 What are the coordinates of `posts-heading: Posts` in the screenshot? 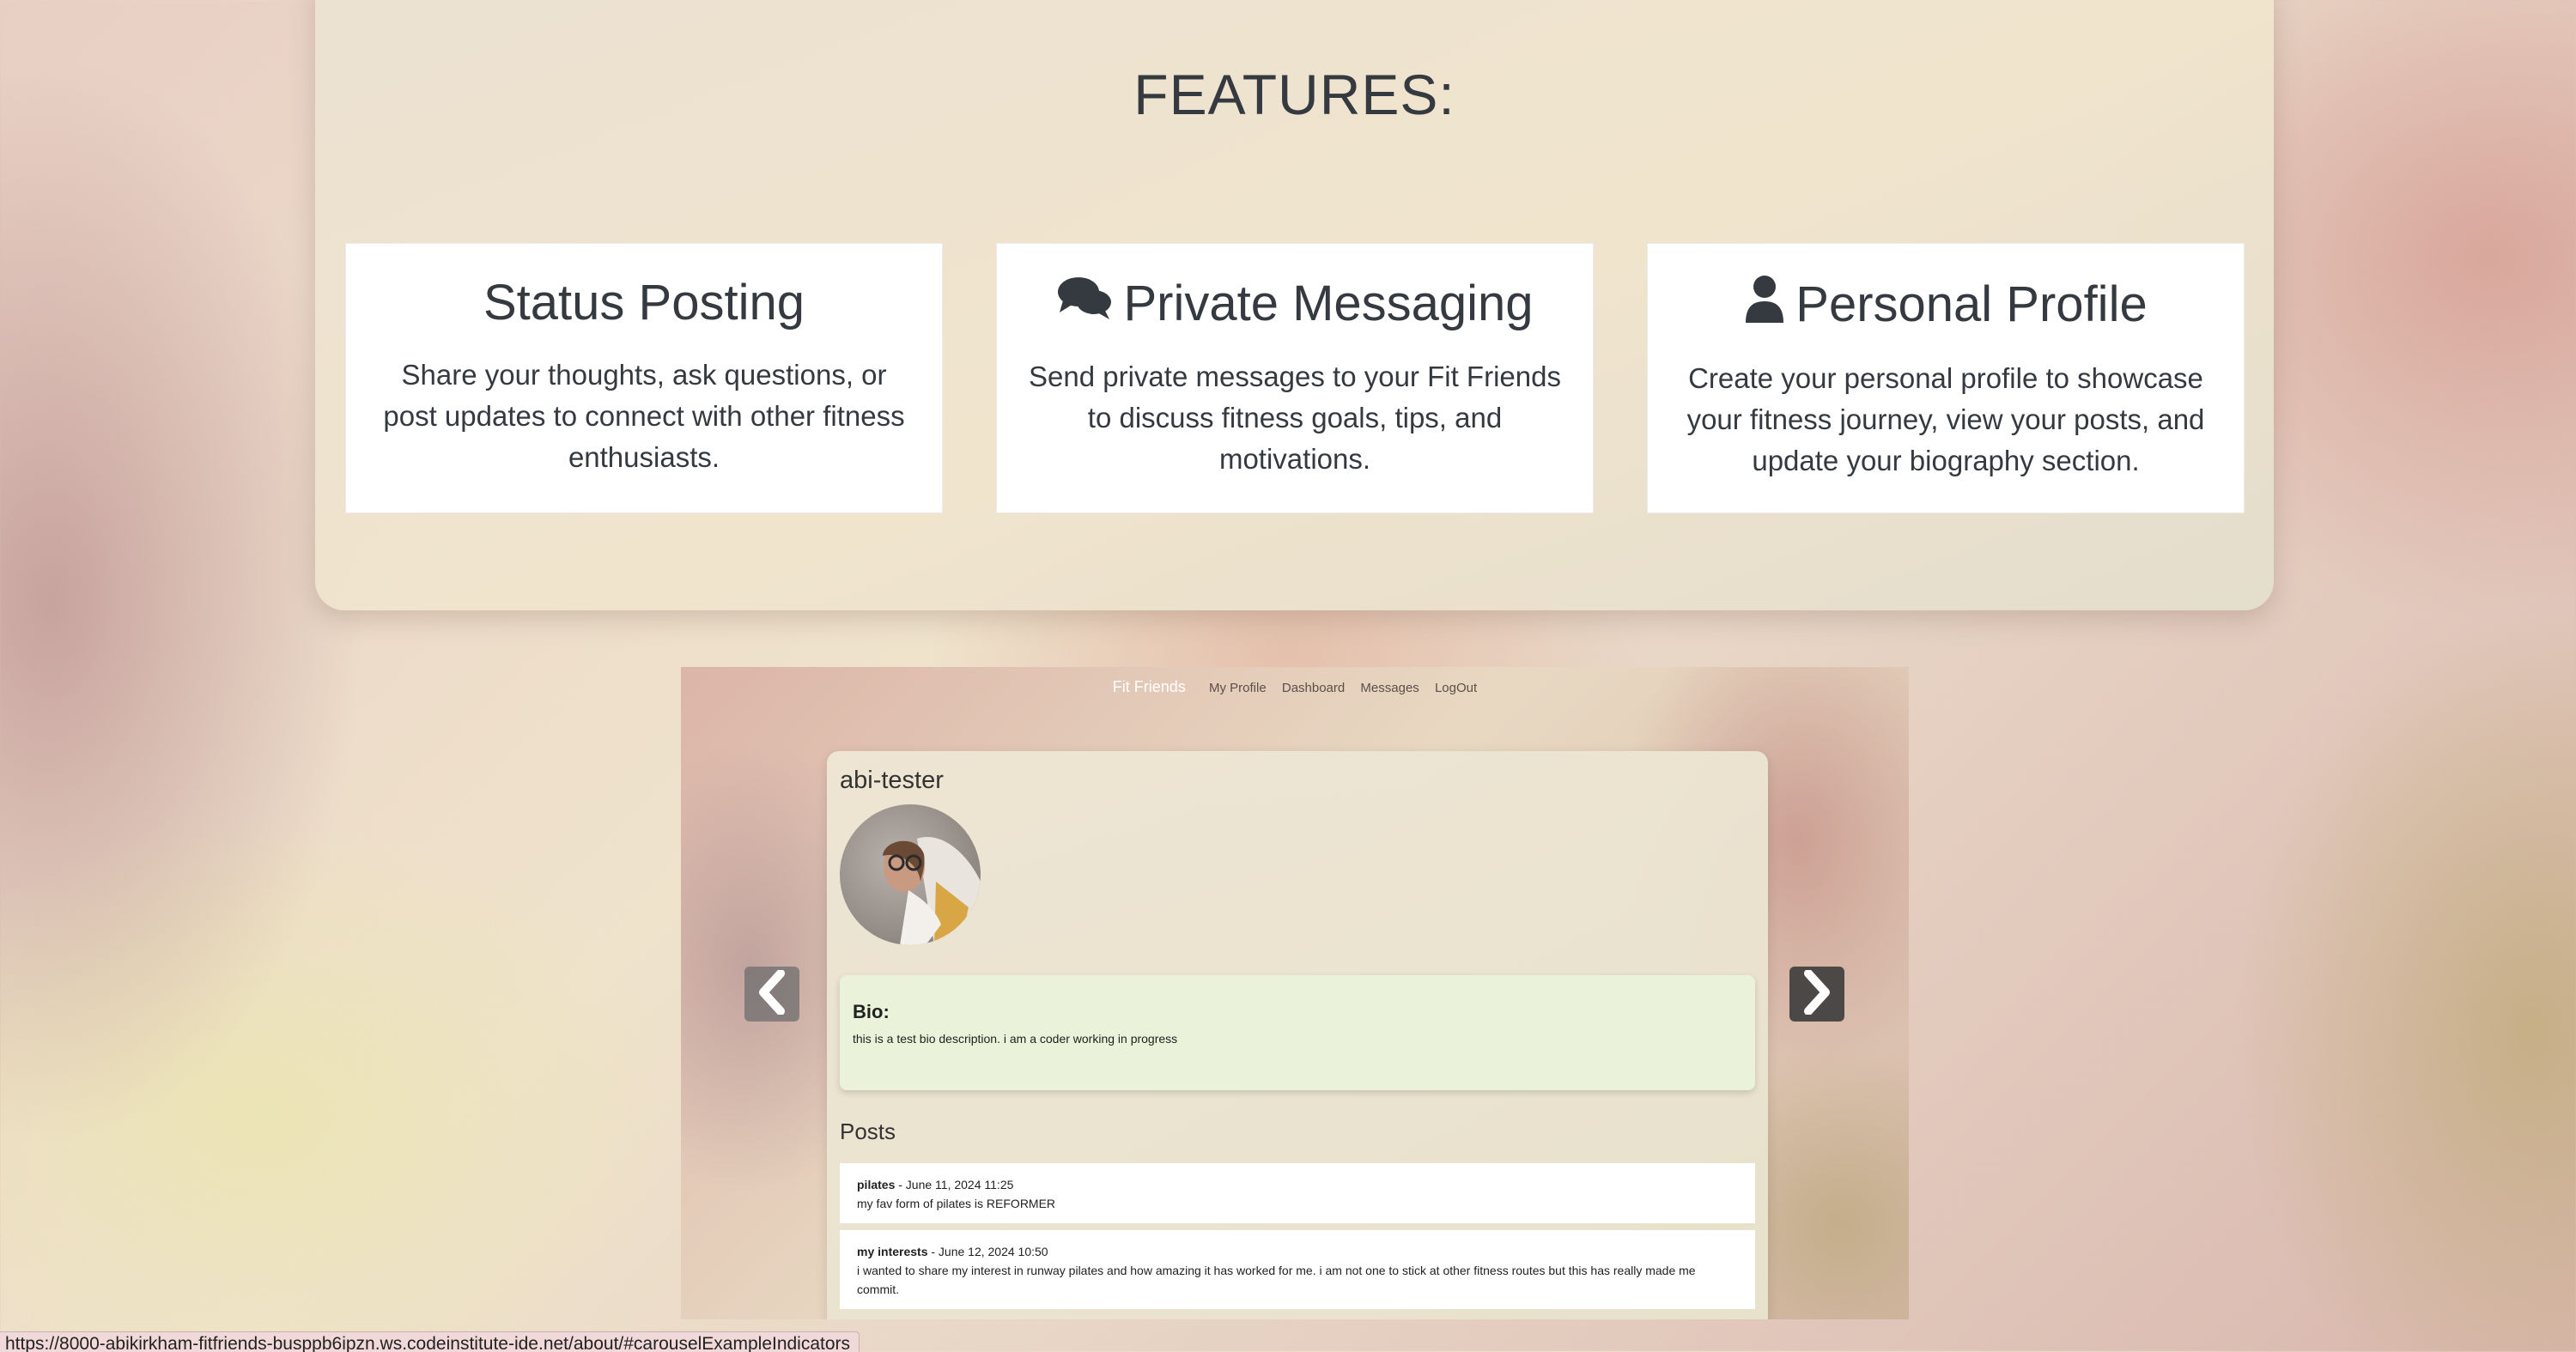 It's located at (868, 1131).